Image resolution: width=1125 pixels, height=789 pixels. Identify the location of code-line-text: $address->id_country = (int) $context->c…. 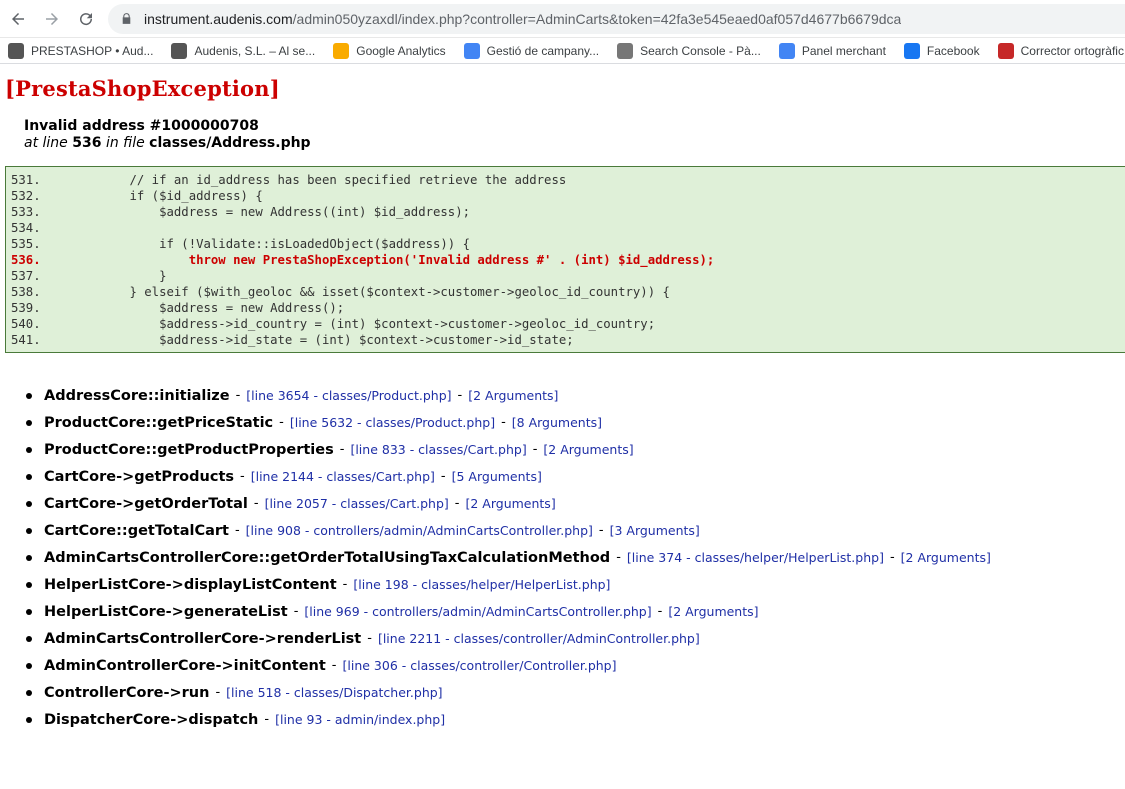
(348, 324).